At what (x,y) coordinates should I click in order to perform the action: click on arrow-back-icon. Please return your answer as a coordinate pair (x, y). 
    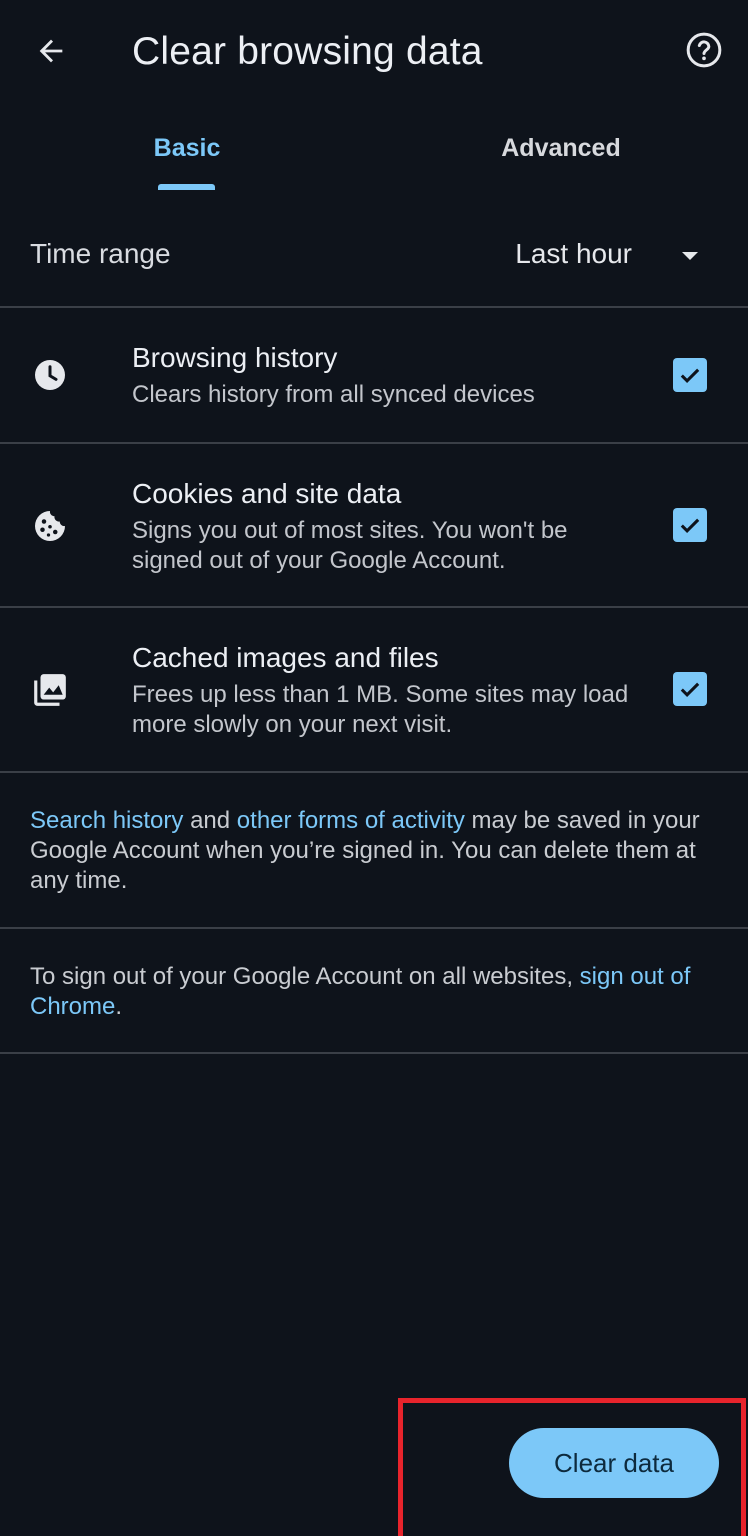
    Looking at the image, I should click on (51, 53).